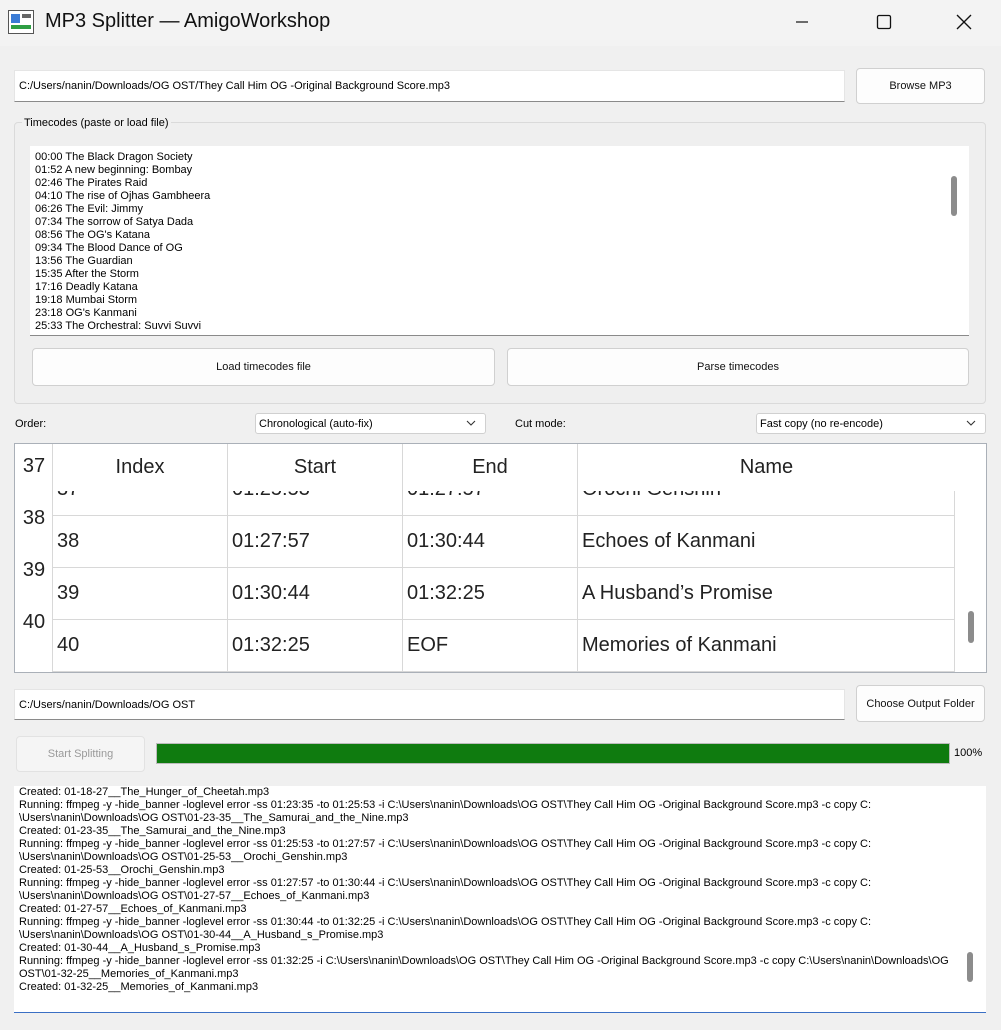 The width and height of the screenshot is (1001, 1030). What do you see at coordinates (315, 467) in the screenshot?
I see `column-header-start: Start` at bounding box center [315, 467].